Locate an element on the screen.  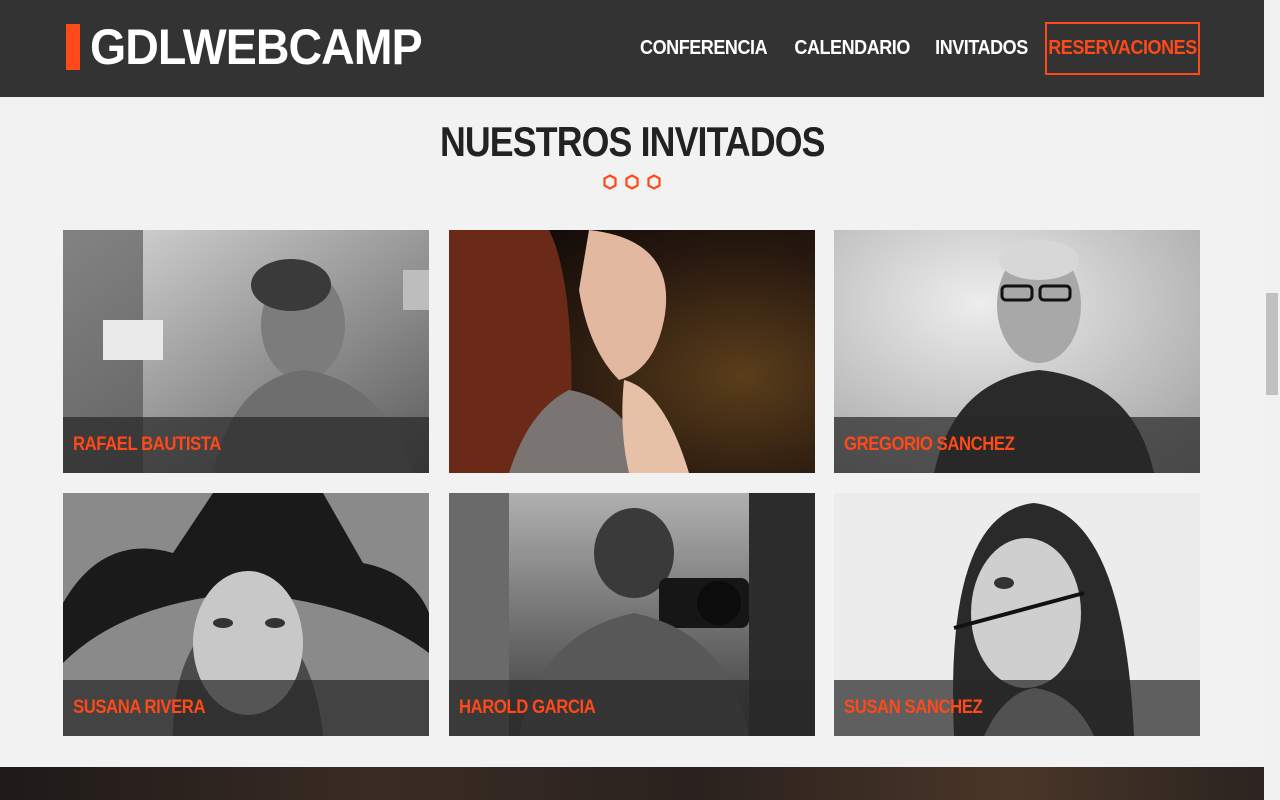
title-decoration is located at coordinates (632, 182).